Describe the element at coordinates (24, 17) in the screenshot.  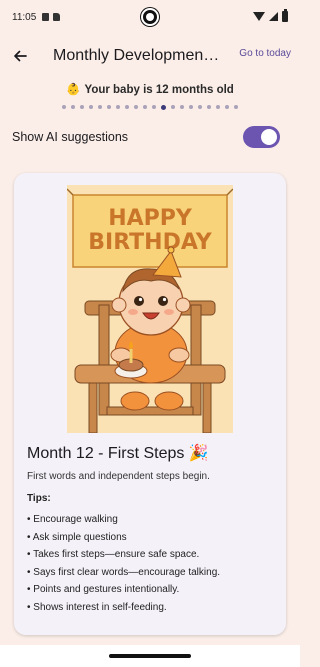
I see `status-time: 11:05` at that location.